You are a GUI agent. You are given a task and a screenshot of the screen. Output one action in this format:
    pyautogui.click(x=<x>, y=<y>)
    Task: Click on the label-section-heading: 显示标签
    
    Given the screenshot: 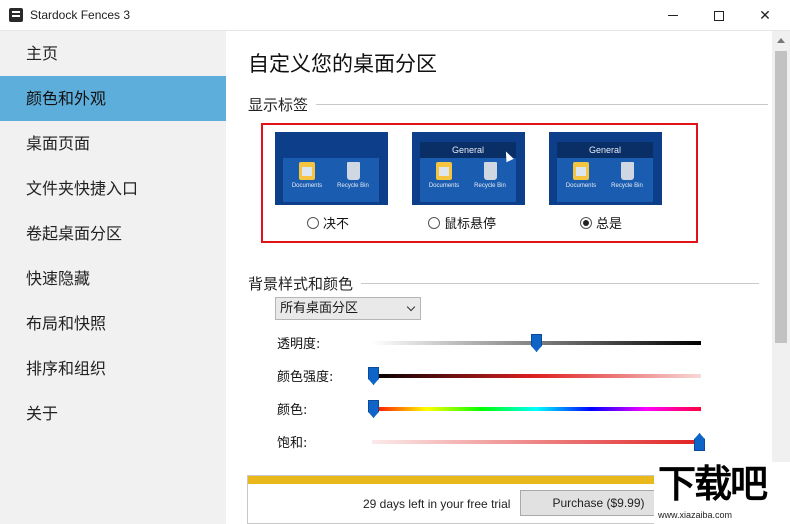 What is the action you would take?
    pyautogui.click(x=508, y=104)
    